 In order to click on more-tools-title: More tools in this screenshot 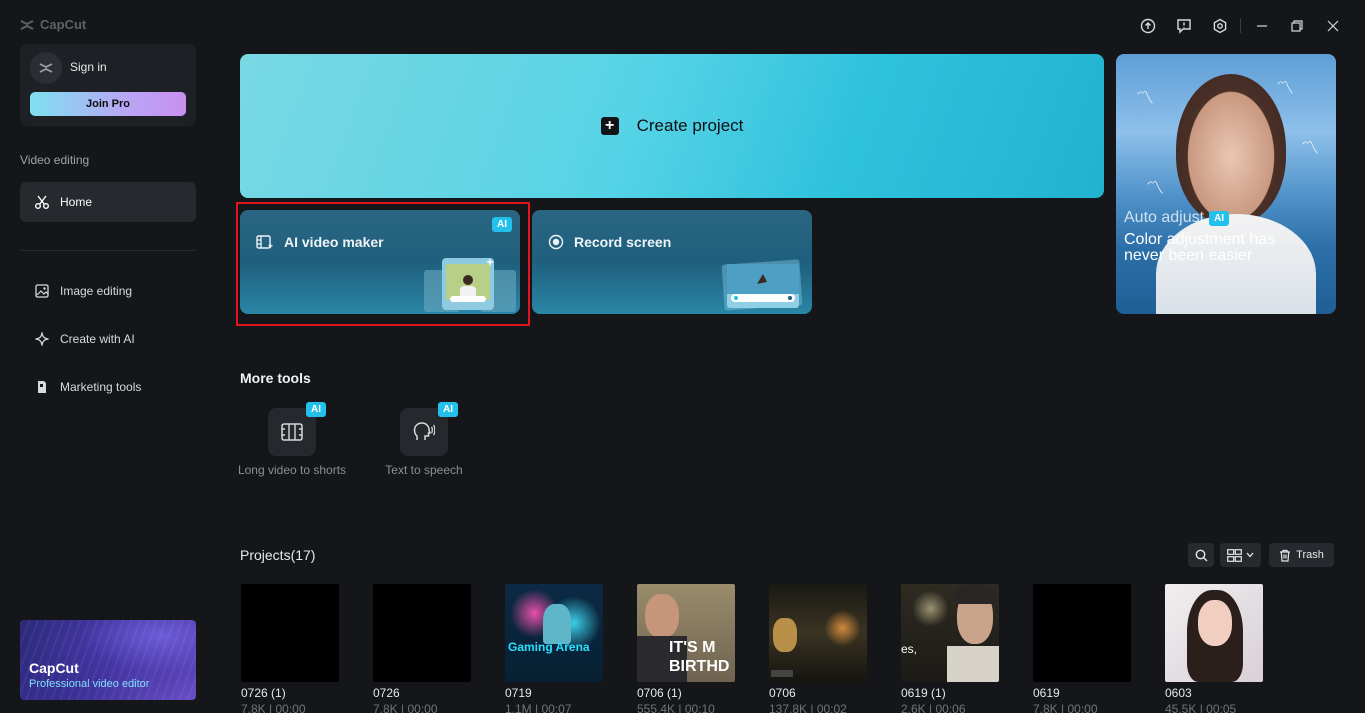, I will do `click(275, 378)`.